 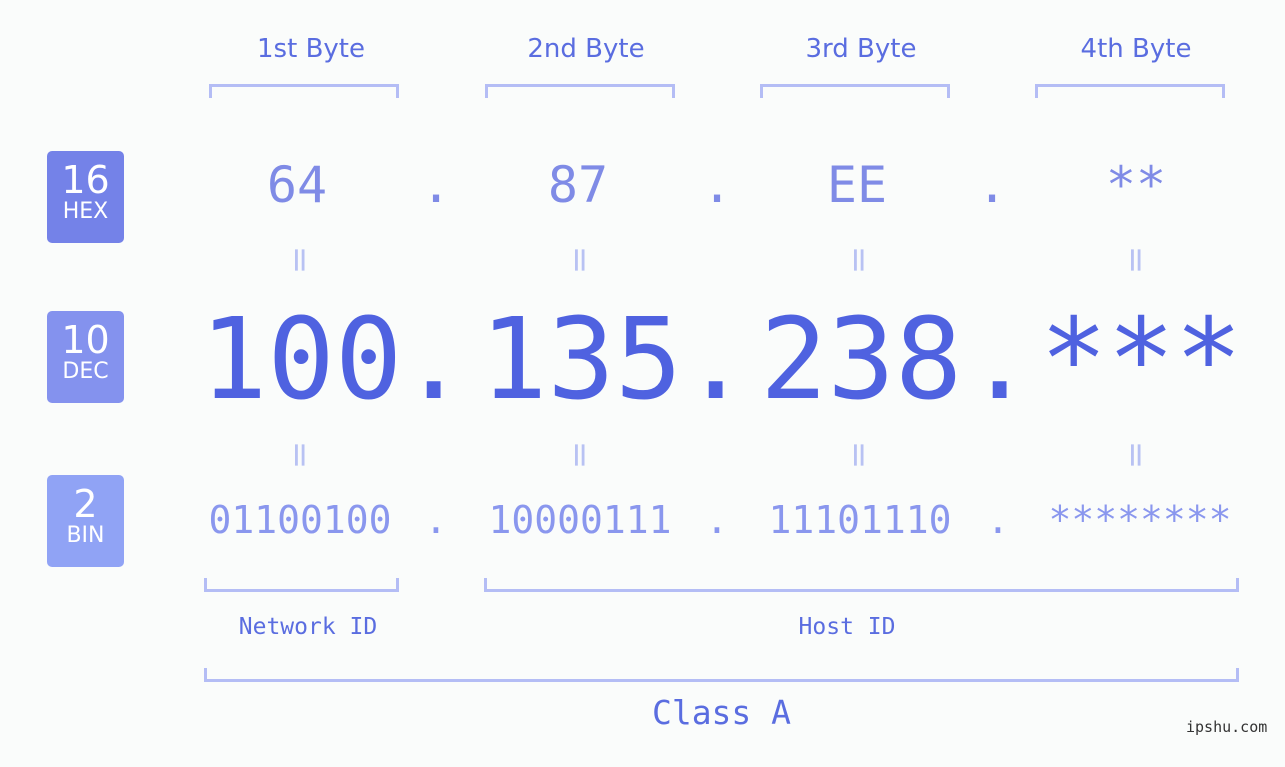 I want to click on bin-byte-2: 10000111, so click(x=580, y=520).